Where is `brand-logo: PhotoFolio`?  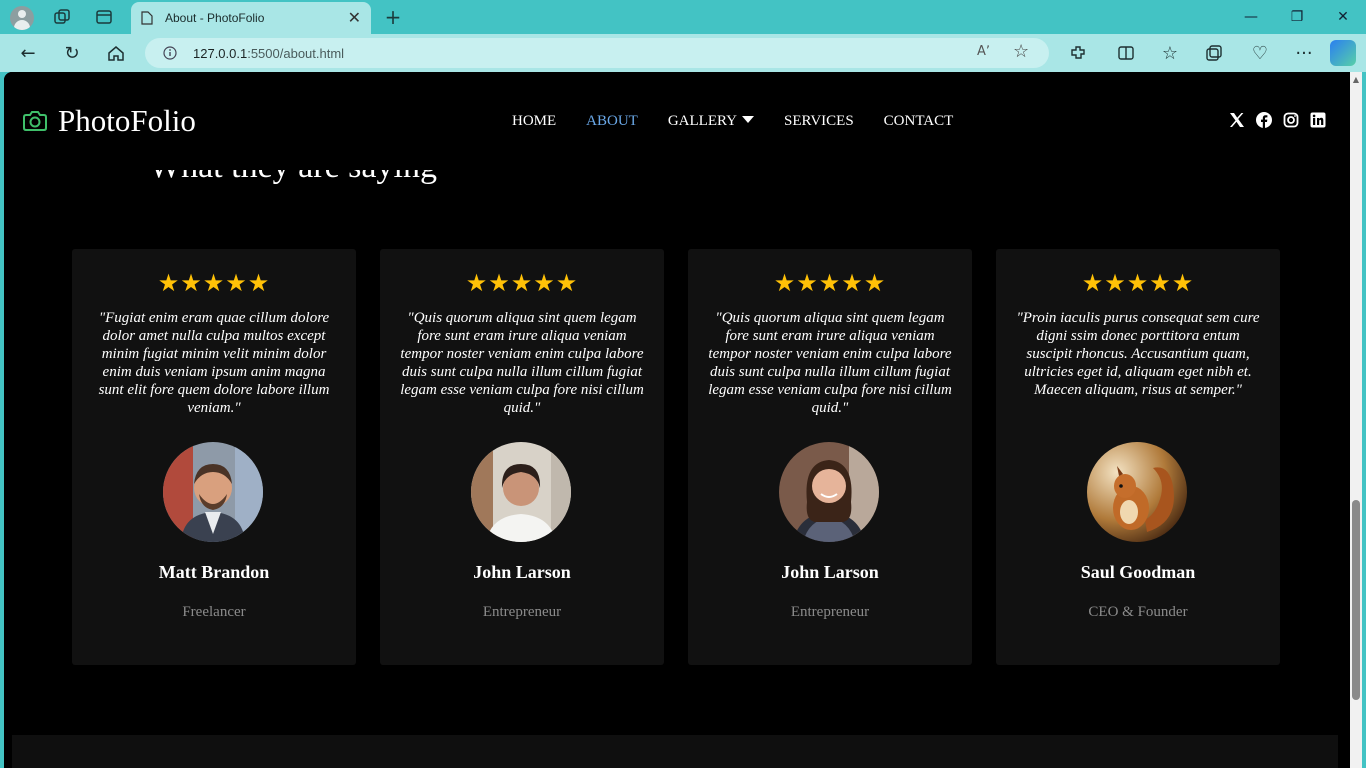 brand-logo: PhotoFolio is located at coordinates (109, 121).